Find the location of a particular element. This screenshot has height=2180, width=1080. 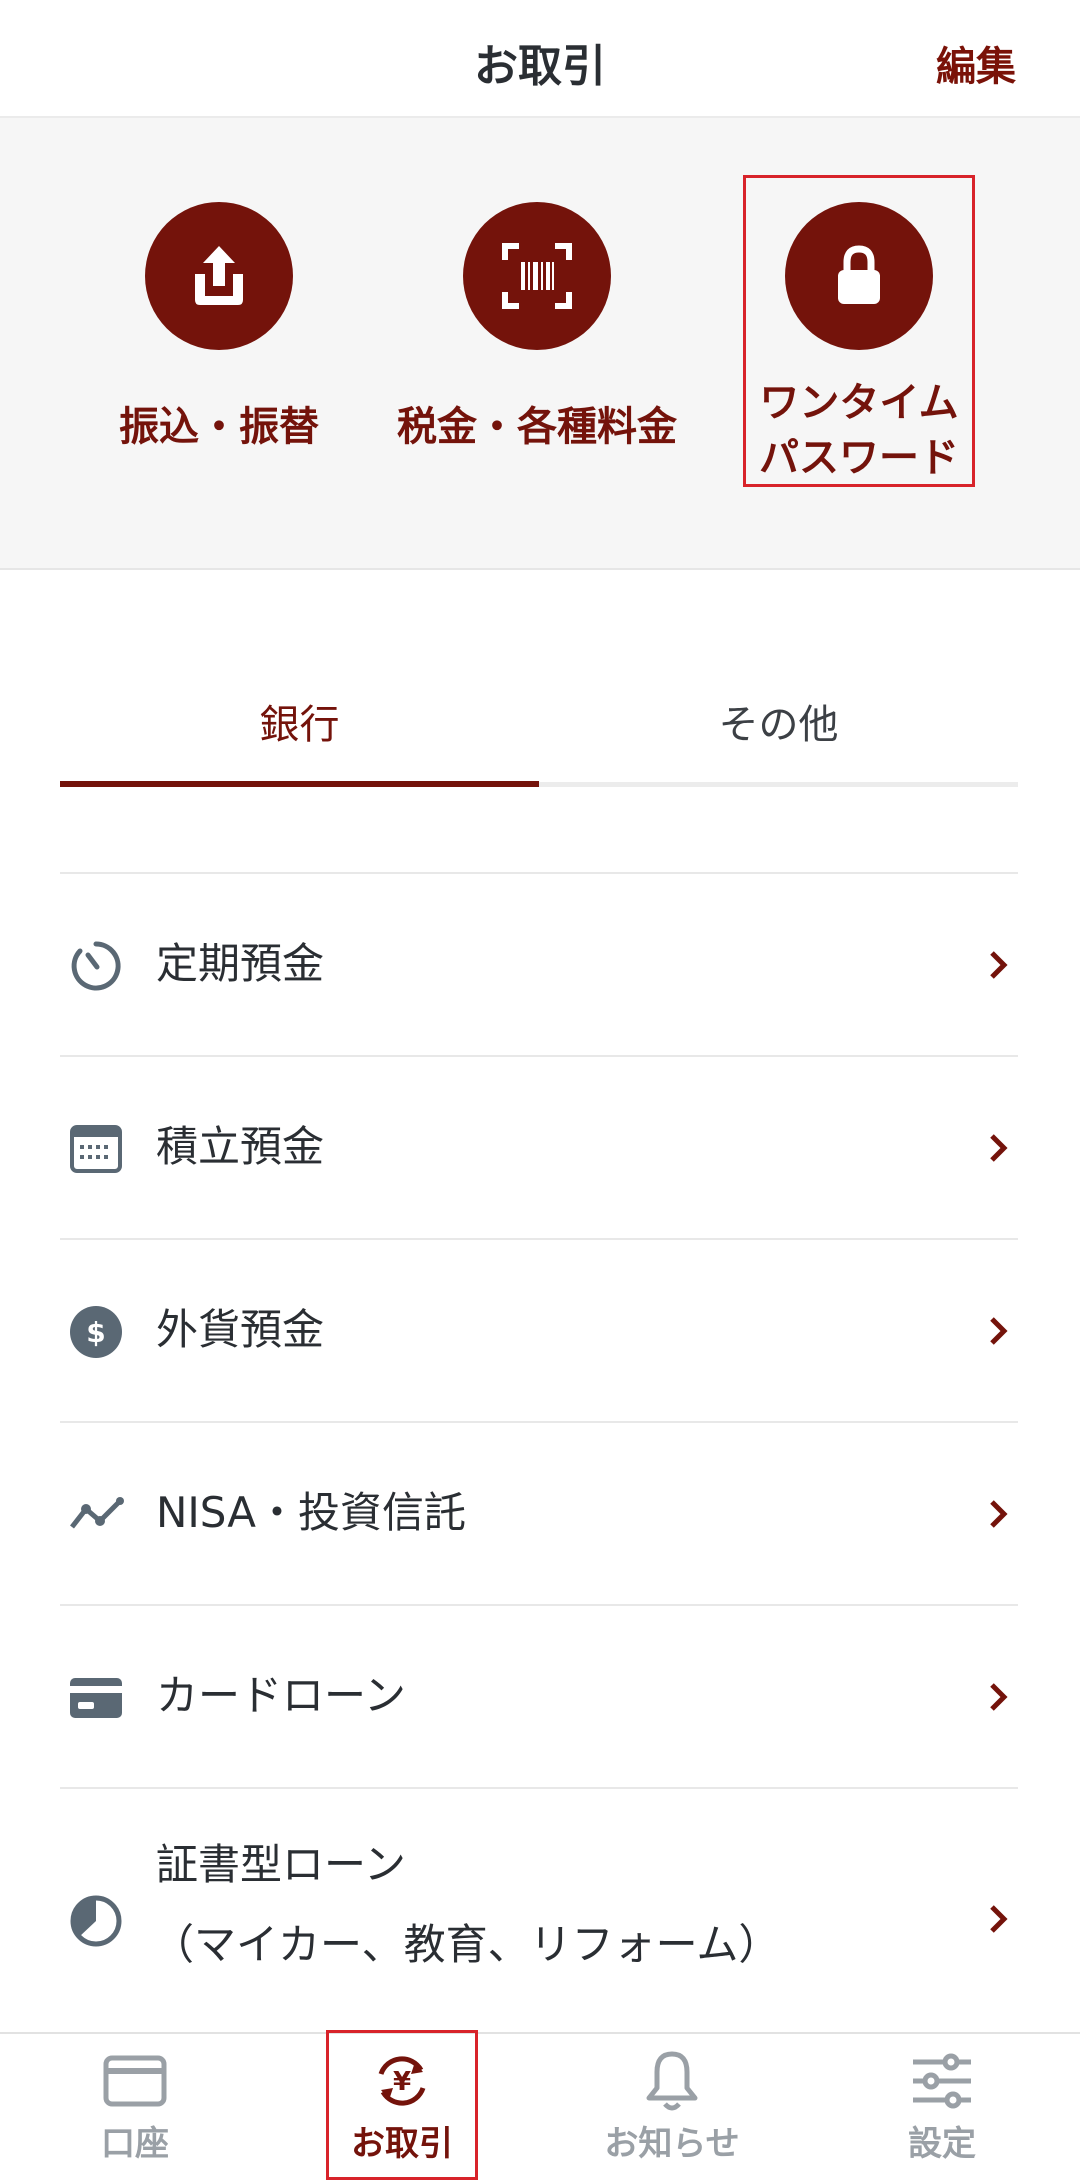

credit-card-icon is located at coordinates (96, 1698).